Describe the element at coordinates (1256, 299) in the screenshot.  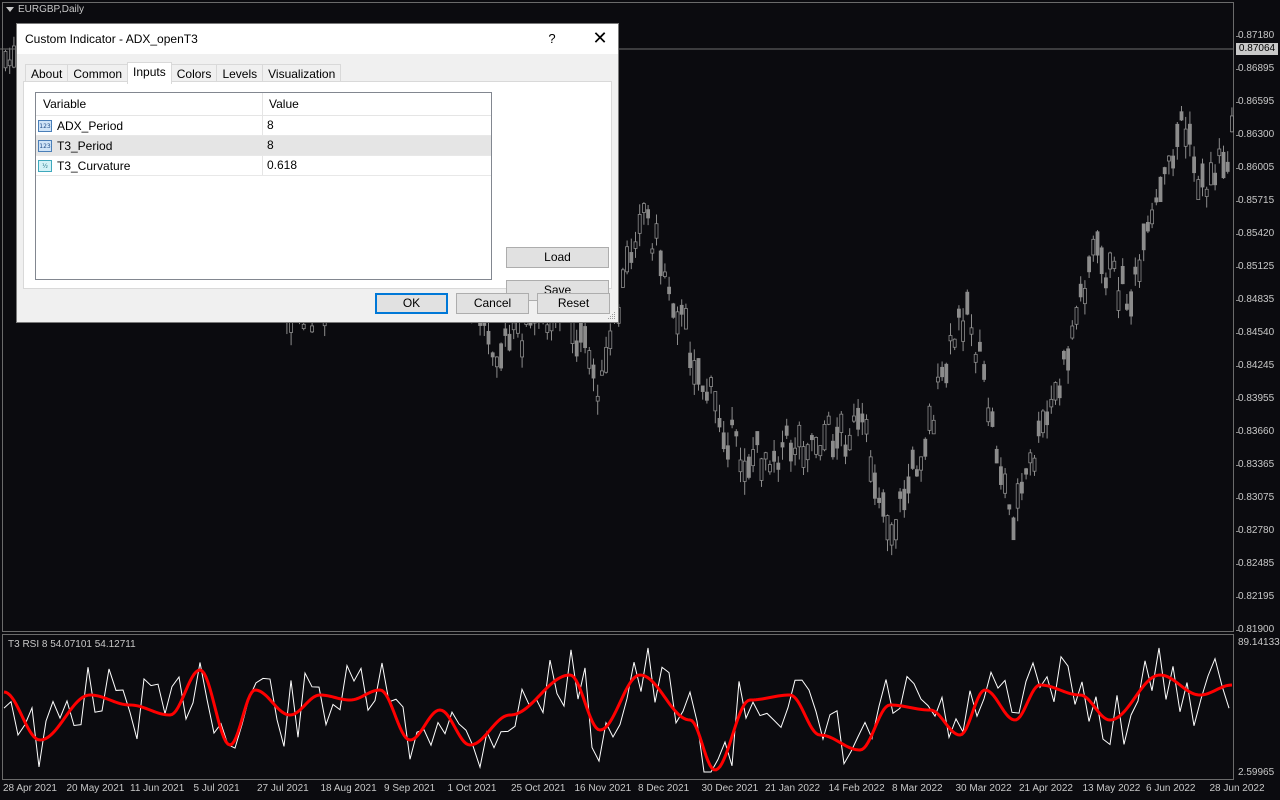
I see `price-tick-label: 0.84835` at that location.